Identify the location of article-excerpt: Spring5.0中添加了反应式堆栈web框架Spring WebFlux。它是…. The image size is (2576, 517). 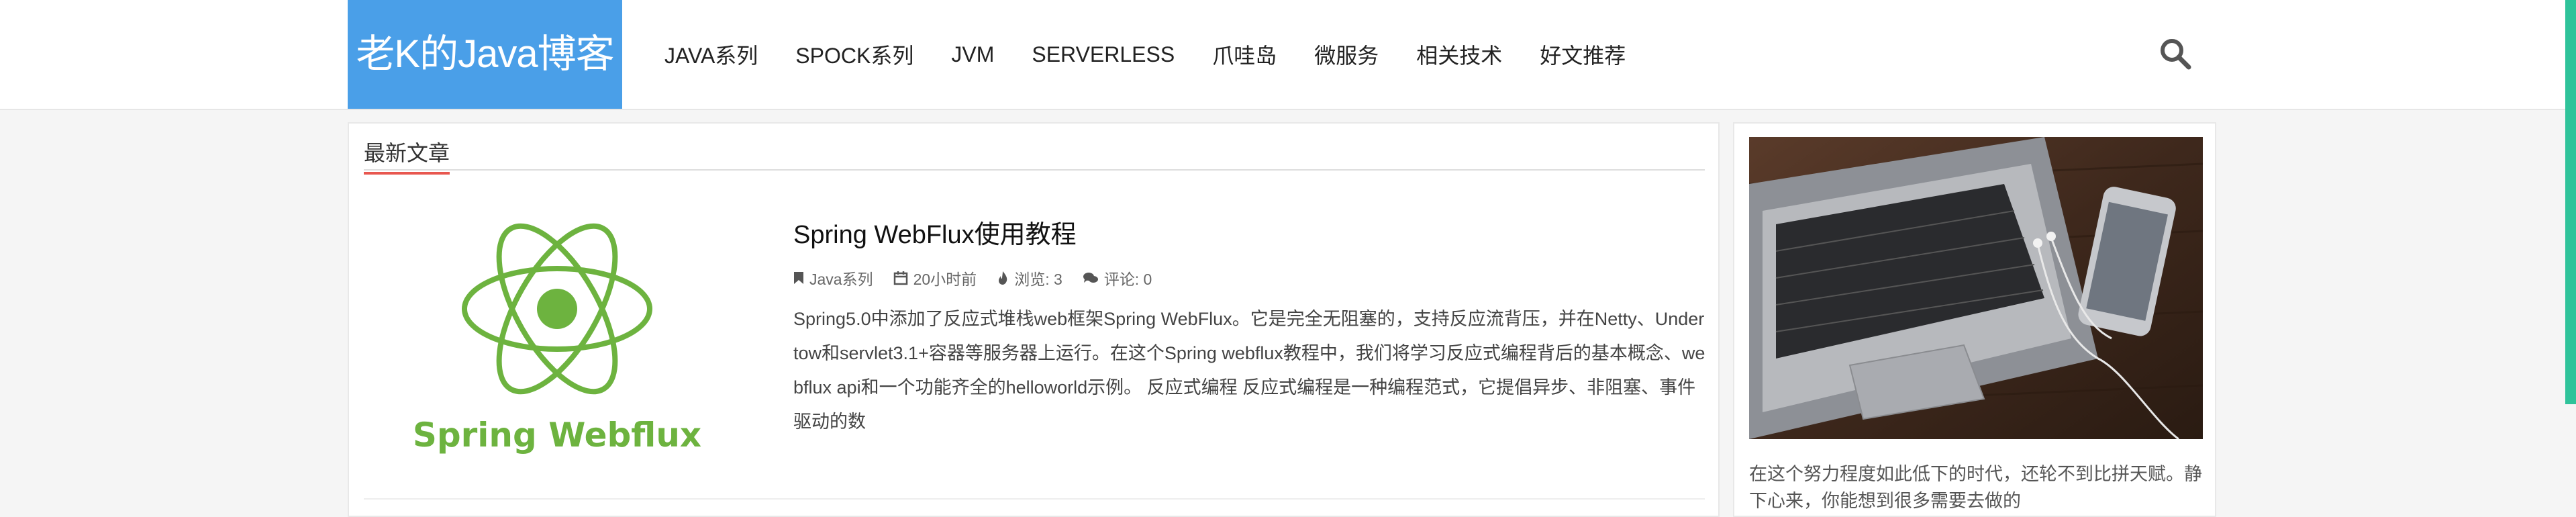
(1249, 370).